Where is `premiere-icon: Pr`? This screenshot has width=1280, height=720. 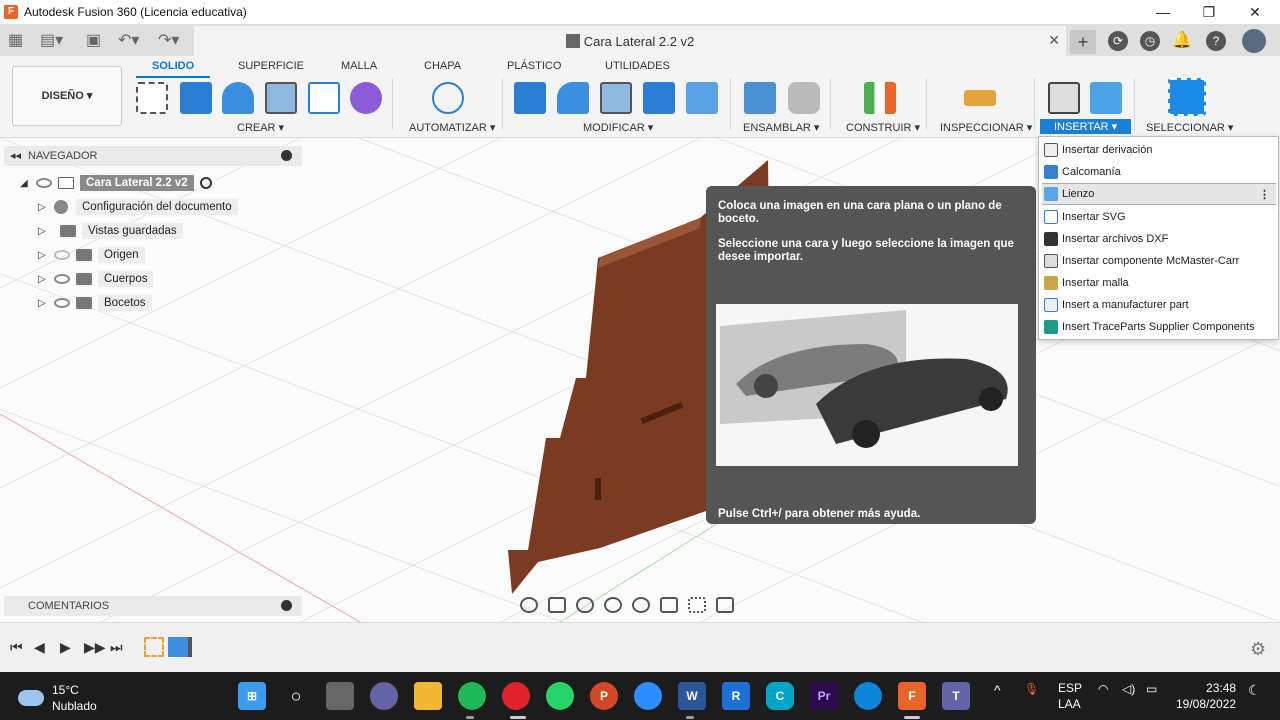
premiere-icon: Pr is located at coordinates (824, 696).